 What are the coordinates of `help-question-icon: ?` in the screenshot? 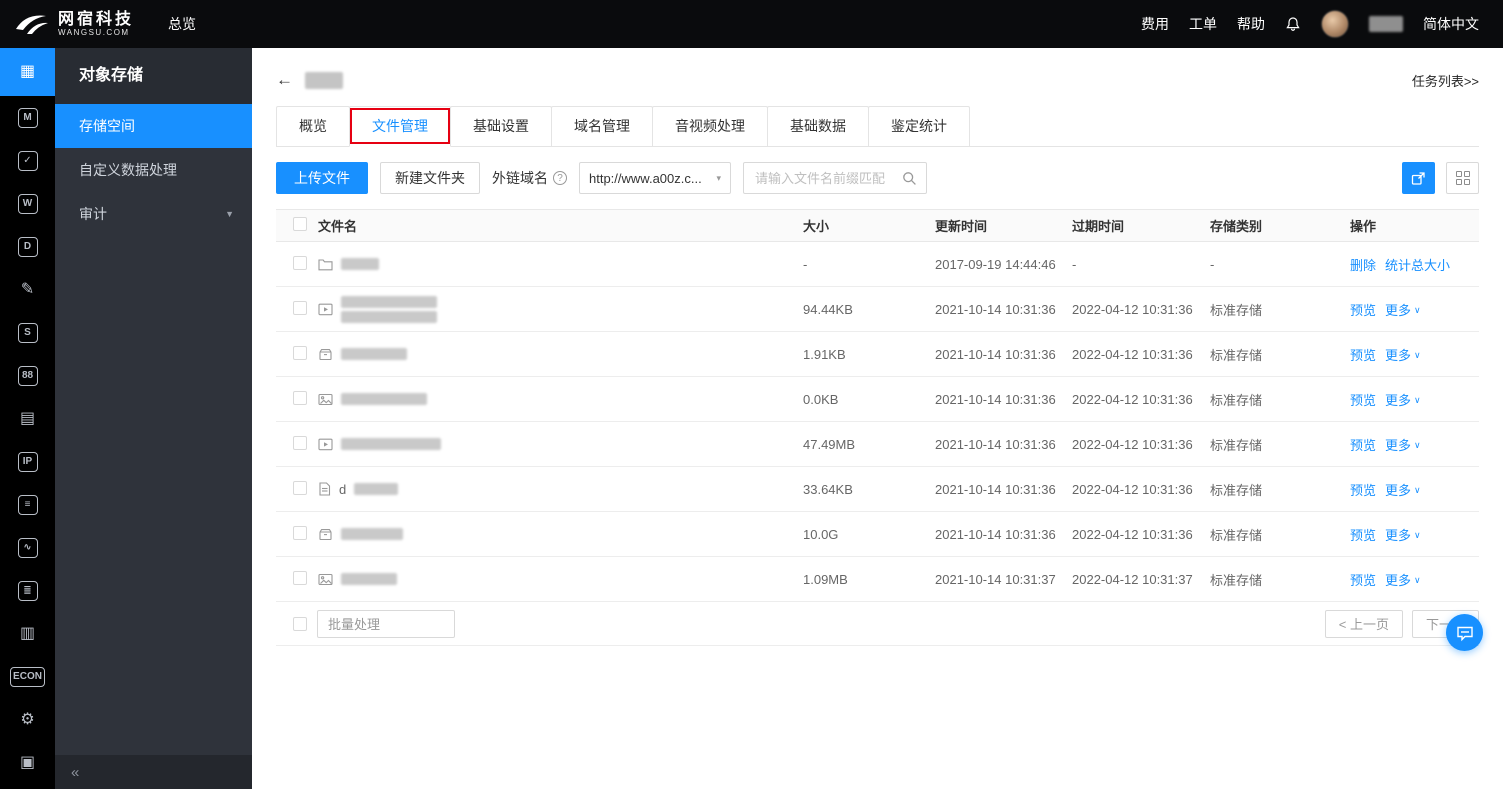 It's located at (560, 178).